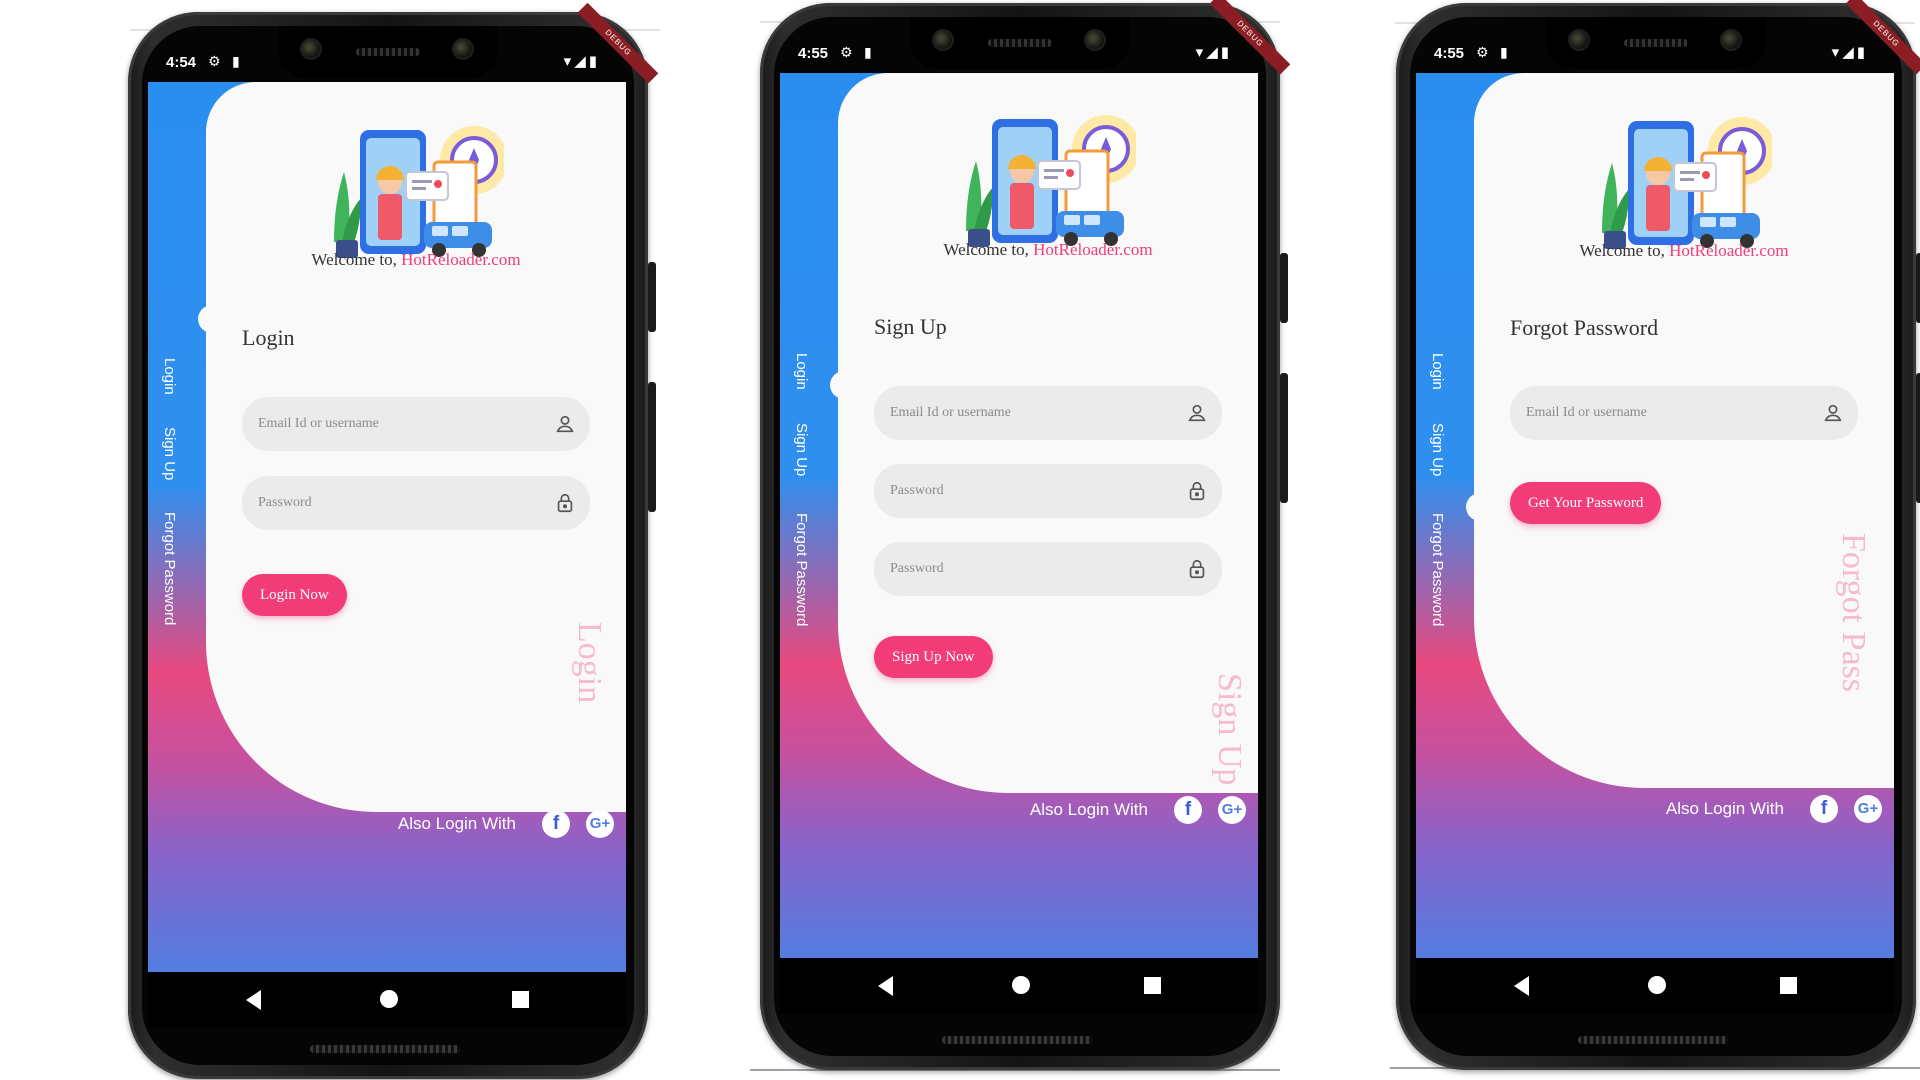 The width and height of the screenshot is (1920, 1080). What do you see at coordinates (1853, 613) in the screenshot?
I see `watermark-text: Forgot Pass` at bounding box center [1853, 613].